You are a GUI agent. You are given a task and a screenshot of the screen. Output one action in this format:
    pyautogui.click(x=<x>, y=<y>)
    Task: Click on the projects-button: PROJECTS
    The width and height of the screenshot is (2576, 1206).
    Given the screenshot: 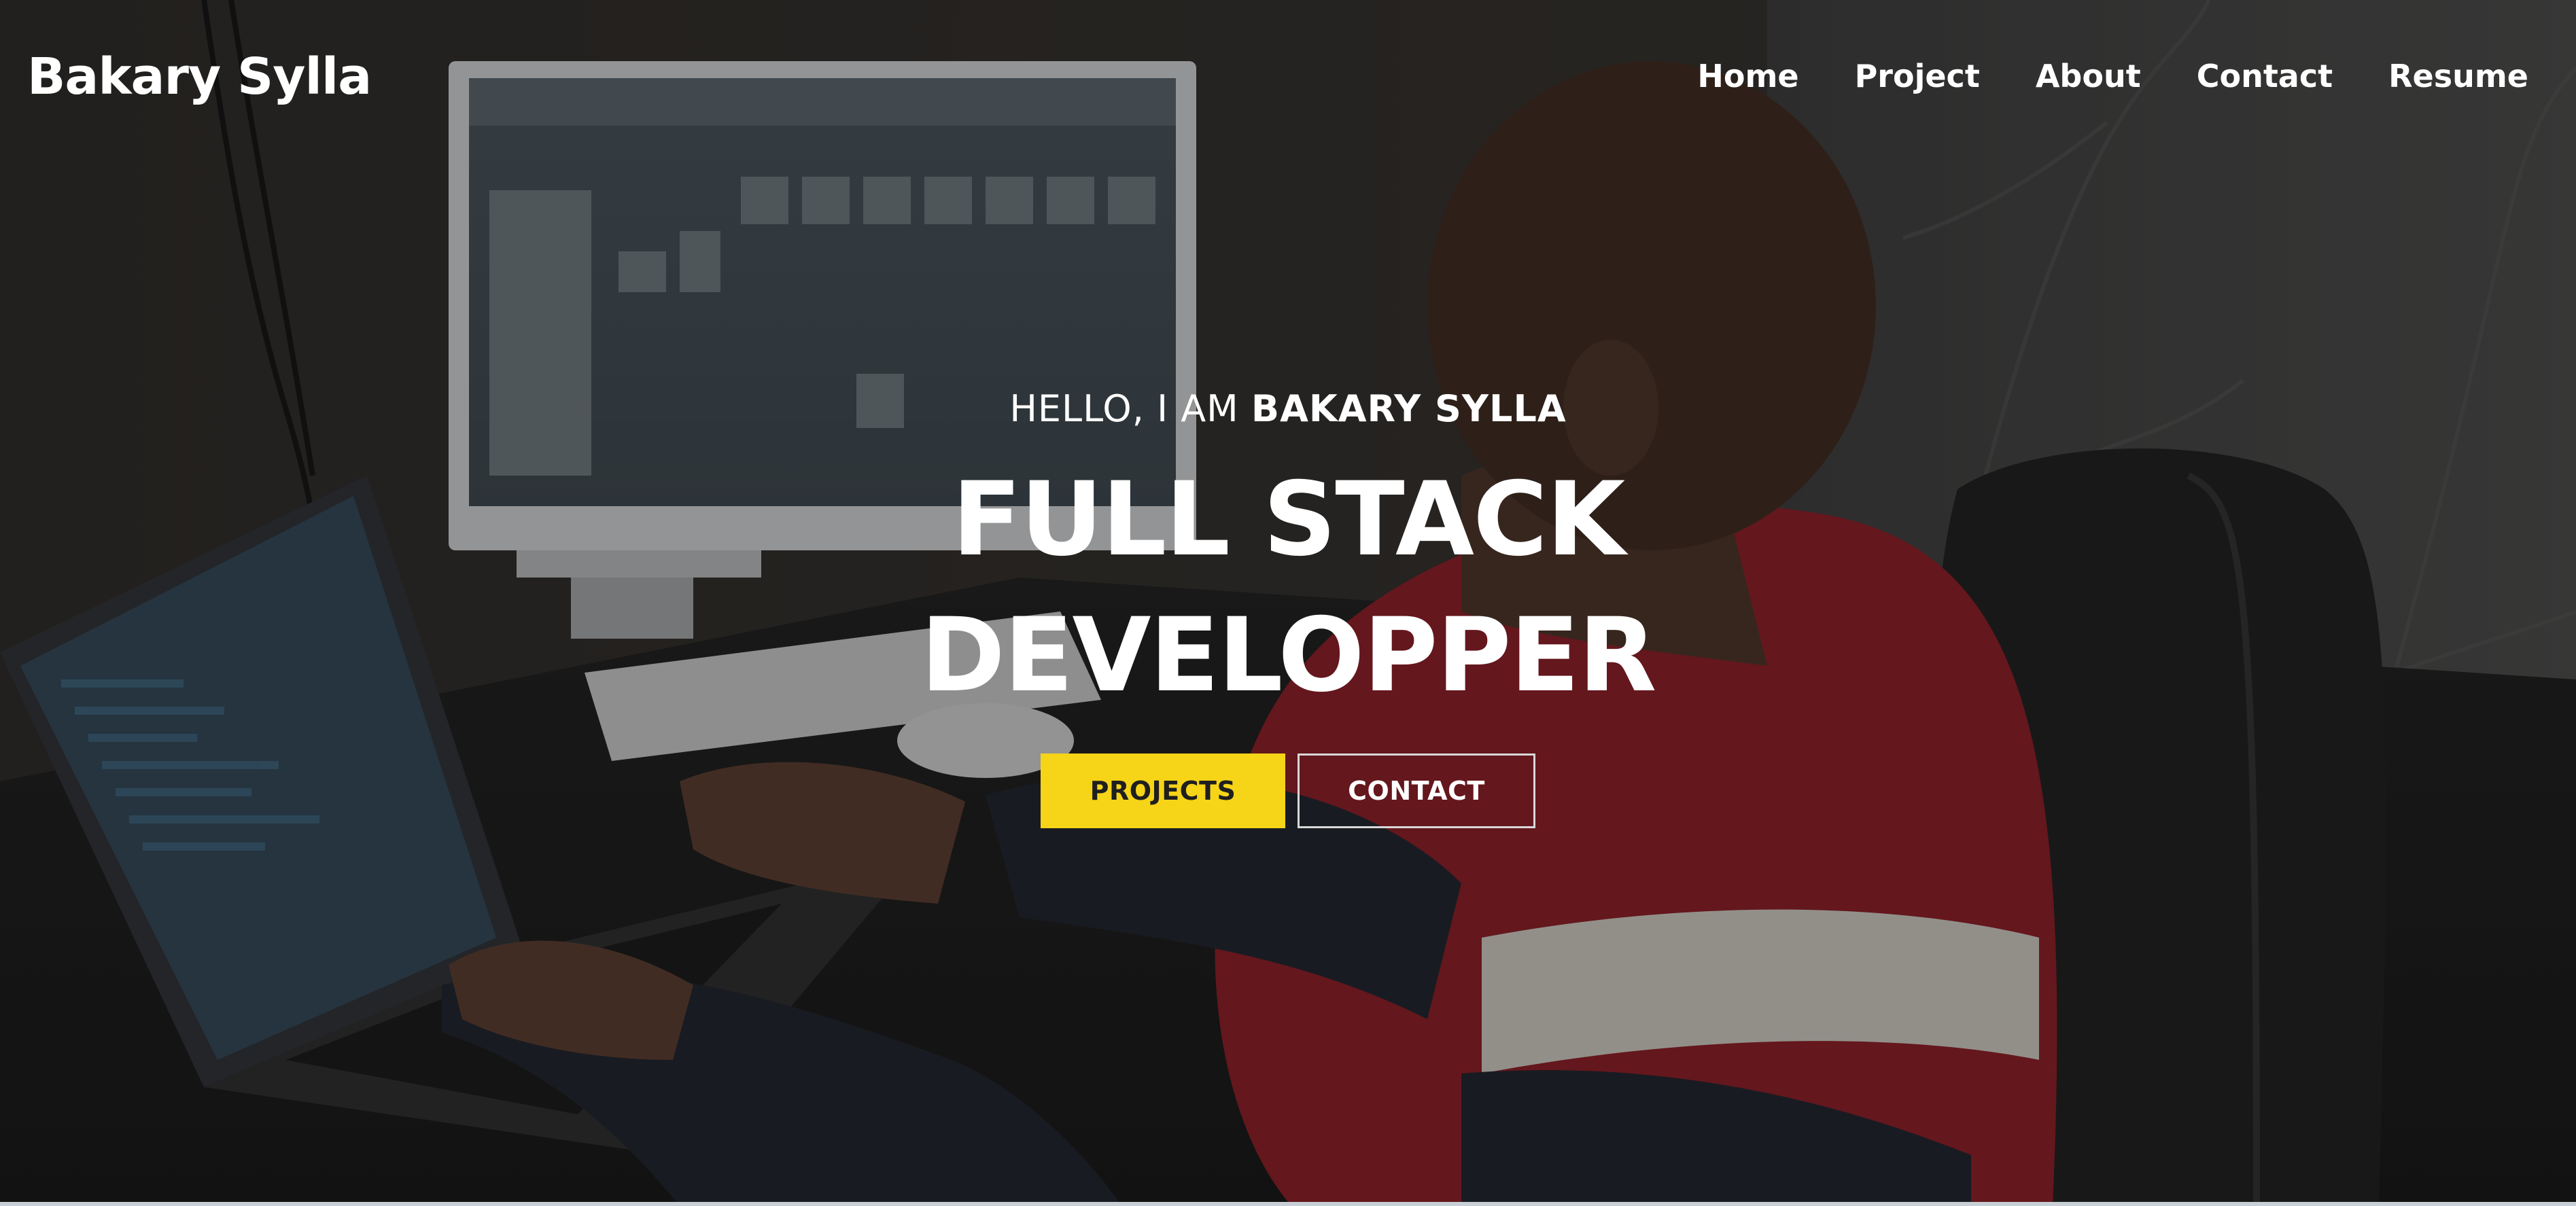 What is the action you would take?
    pyautogui.click(x=1163, y=790)
    